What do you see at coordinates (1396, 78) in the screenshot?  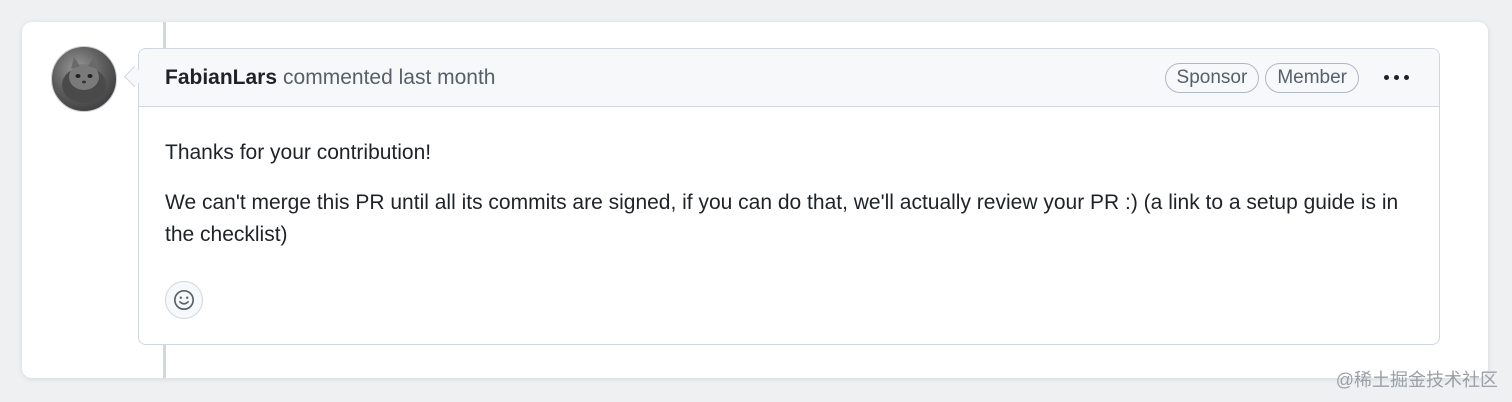 I see `kebab-horizontal-icon` at bounding box center [1396, 78].